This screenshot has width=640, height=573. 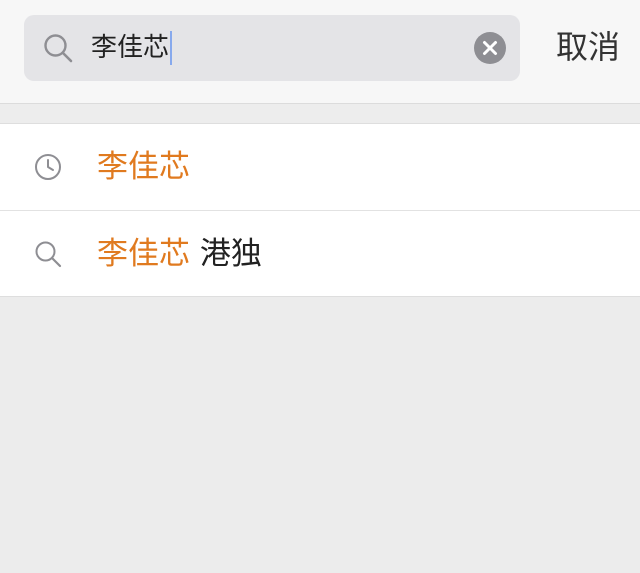 I want to click on clock-icon, so click(x=48, y=167).